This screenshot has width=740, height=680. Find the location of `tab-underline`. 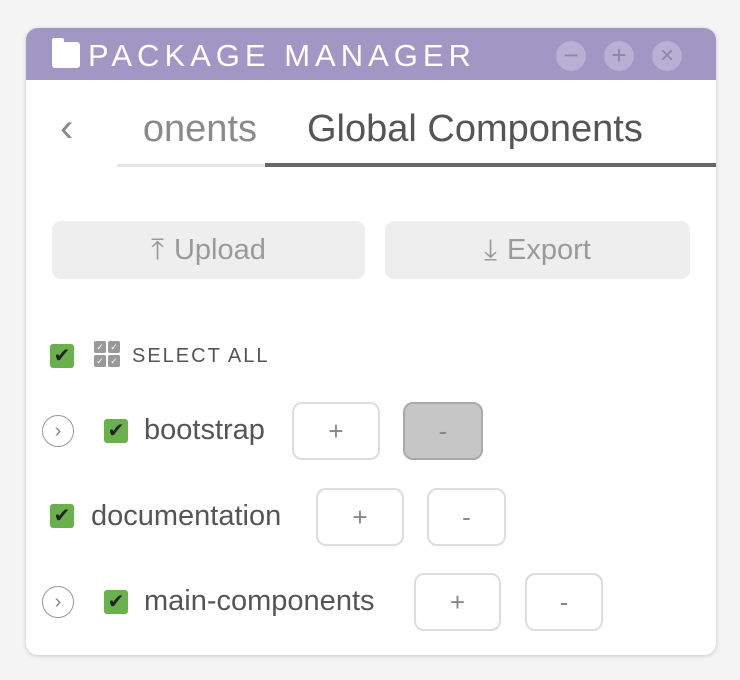

tab-underline is located at coordinates (191, 165).